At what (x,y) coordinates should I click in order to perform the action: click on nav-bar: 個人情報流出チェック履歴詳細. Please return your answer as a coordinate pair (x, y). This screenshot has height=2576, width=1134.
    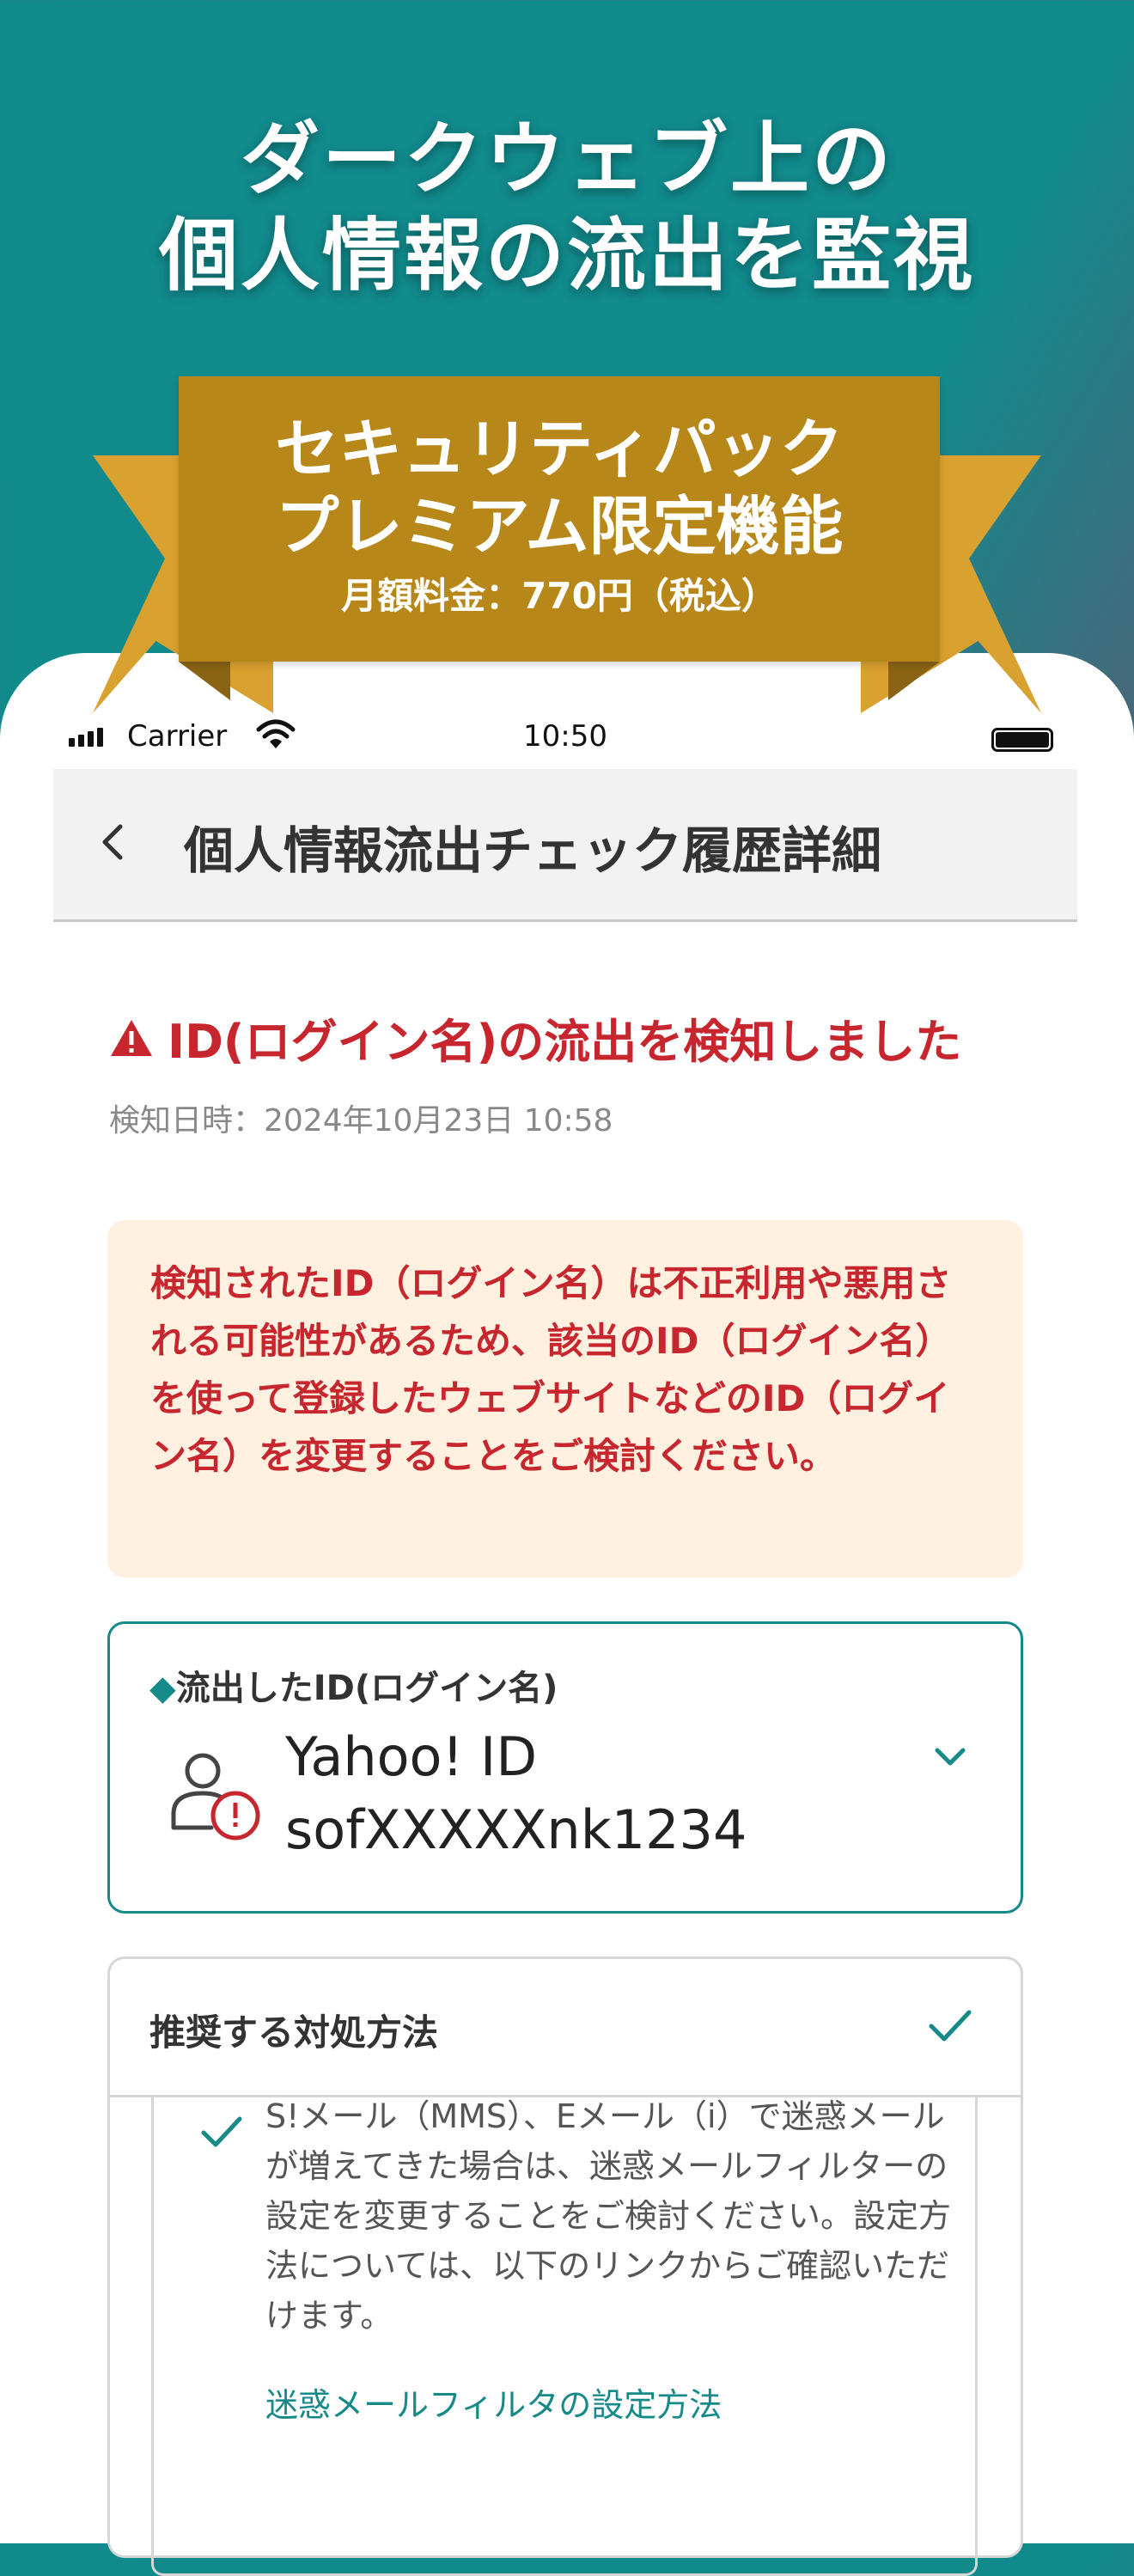
    Looking at the image, I should click on (565, 845).